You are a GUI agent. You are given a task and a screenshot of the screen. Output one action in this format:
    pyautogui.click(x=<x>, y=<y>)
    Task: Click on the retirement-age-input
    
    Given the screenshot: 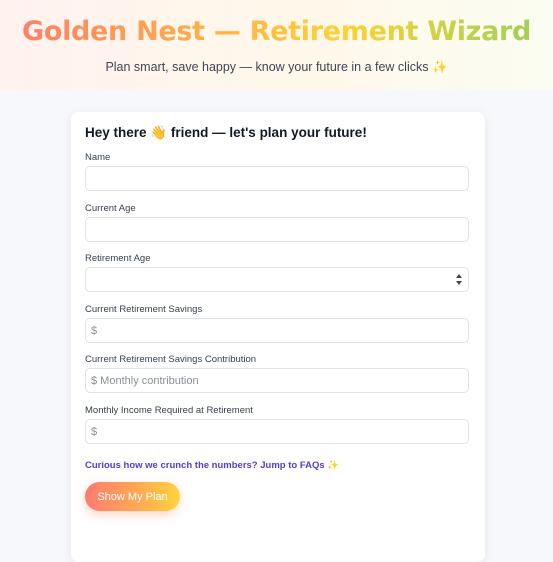 What is the action you would take?
    pyautogui.click(x=277, y=279)
    